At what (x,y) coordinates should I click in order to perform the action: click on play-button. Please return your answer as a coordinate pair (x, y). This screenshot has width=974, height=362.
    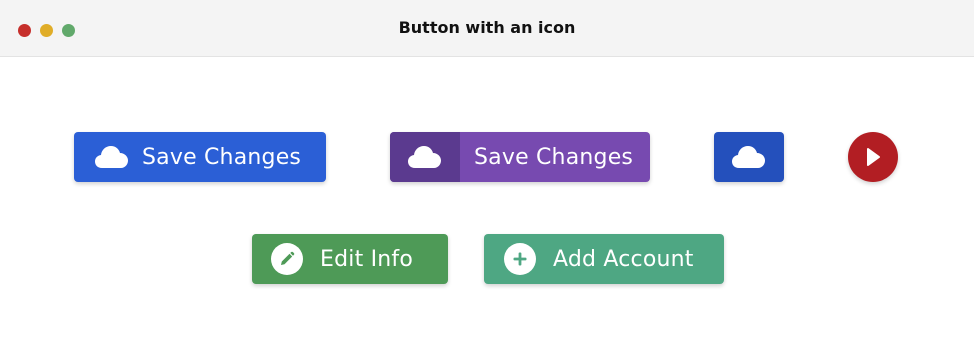
    Looking at the image, I should click on (873, 157).